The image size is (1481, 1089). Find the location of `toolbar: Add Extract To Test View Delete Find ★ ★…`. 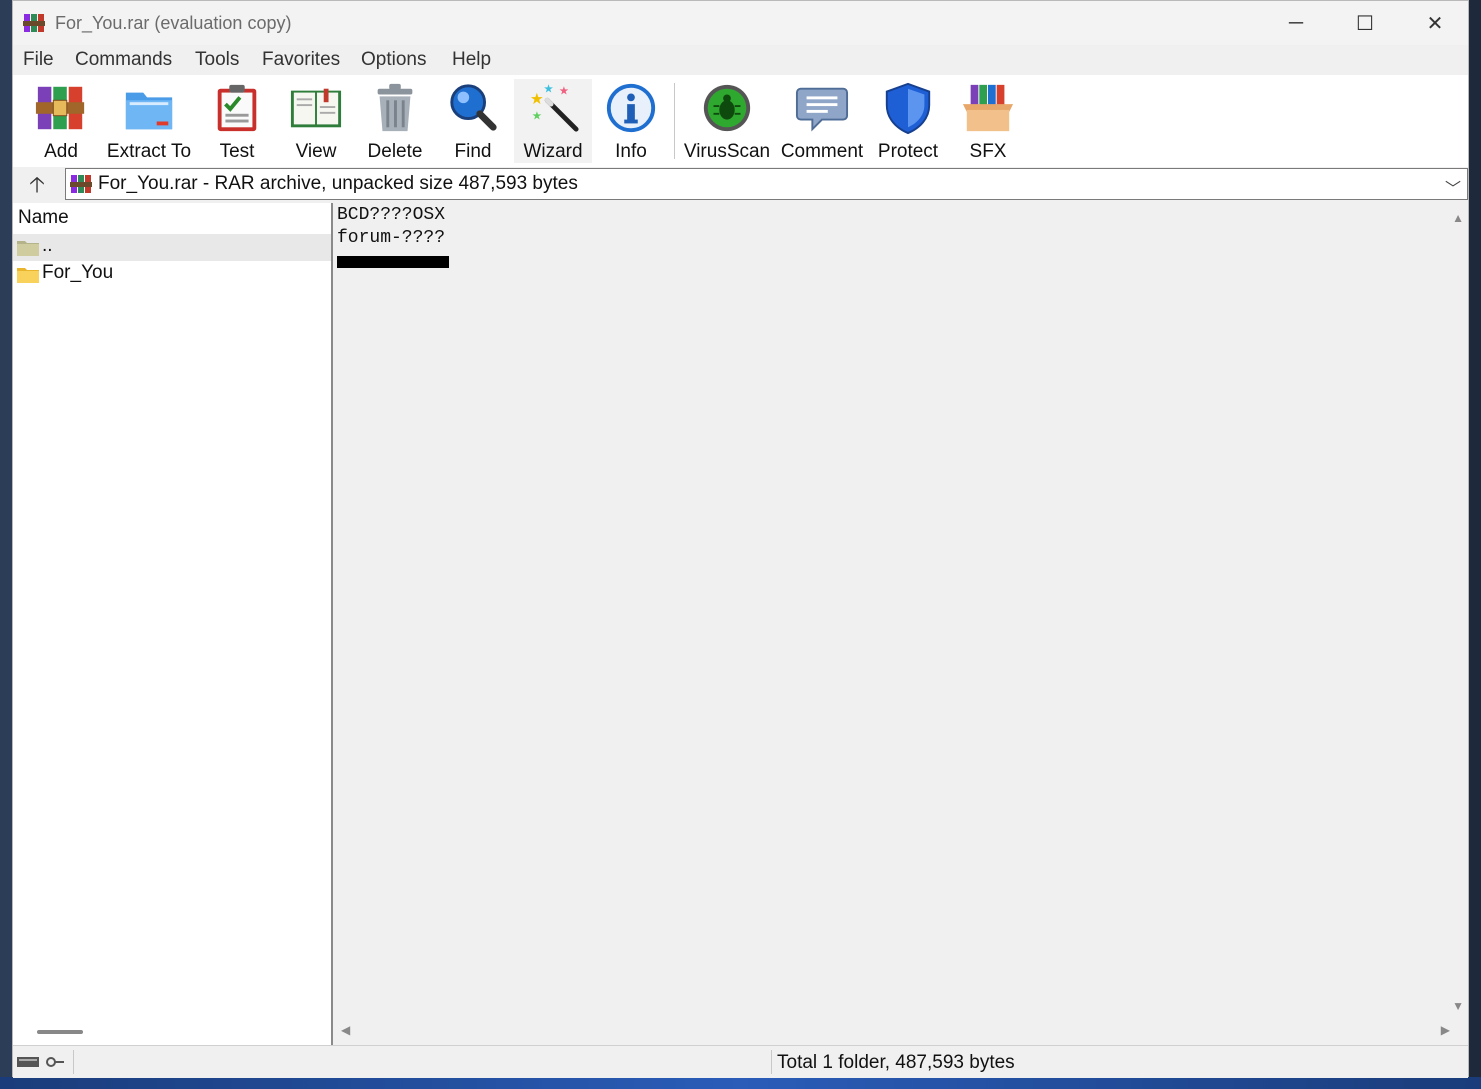

toolbar: Add Extract To Test View Delete Find ★ ★… is located at coordinates (740, 121).